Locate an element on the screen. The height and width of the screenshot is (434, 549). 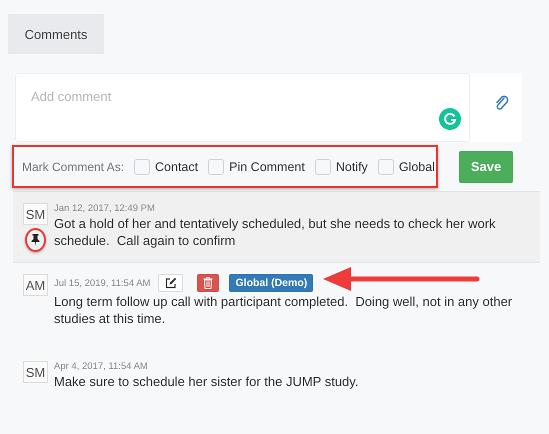
checkbox-label: Global is located at coordinates (416, 167).